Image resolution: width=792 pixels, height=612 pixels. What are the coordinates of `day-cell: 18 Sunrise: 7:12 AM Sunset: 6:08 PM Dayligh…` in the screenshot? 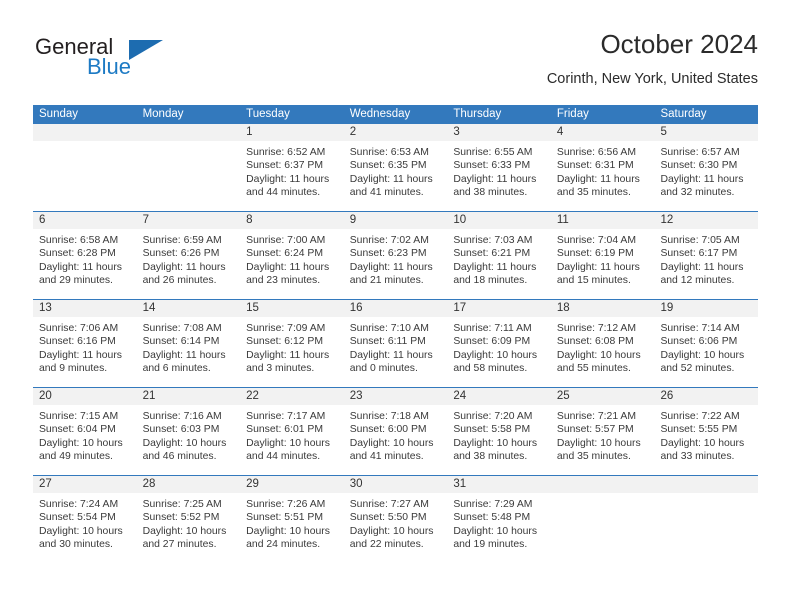 It's located at (602, 343).